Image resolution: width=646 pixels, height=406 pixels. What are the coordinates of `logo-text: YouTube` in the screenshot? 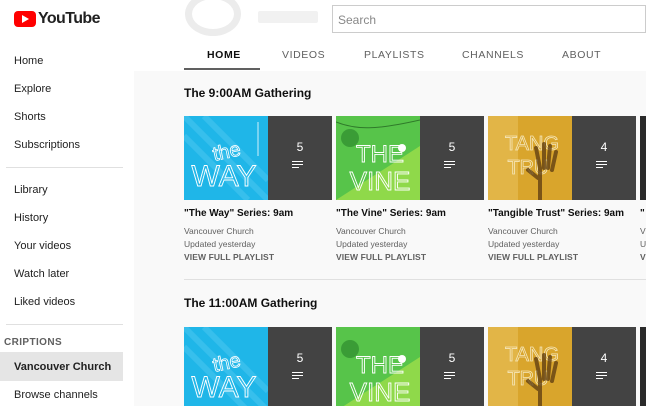 It's located at (69, 18).